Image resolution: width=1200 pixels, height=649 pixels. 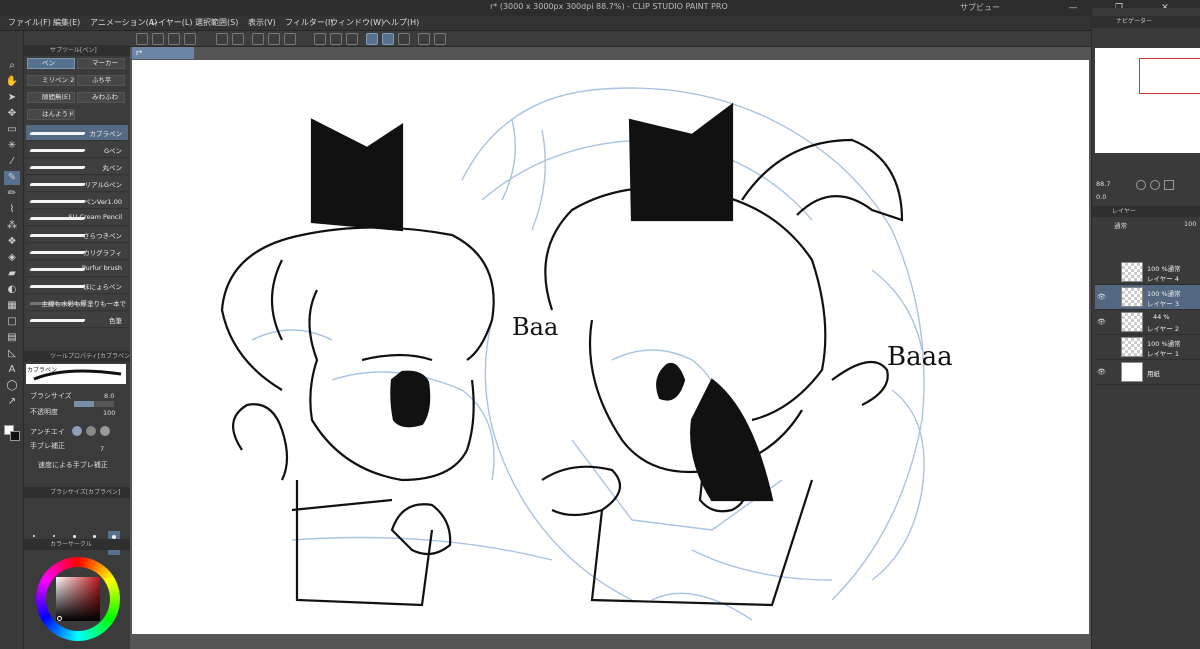 I want to click on eraser-icon: ▰, so click(x=12, y=274).